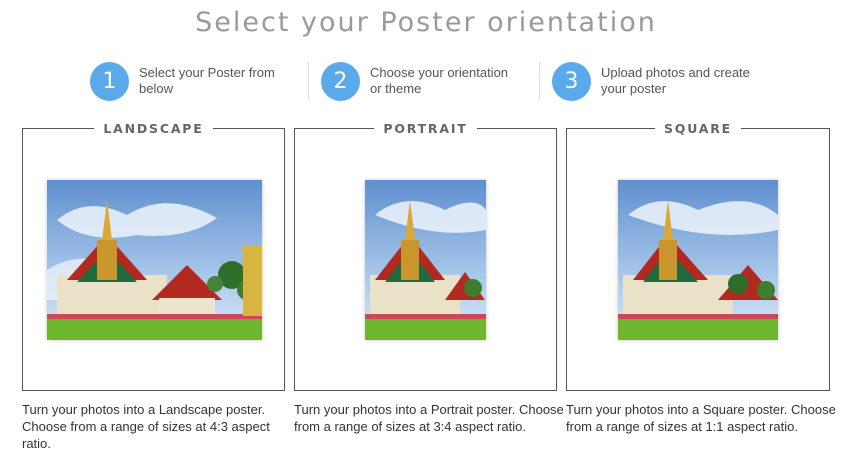 The image size is (852, 460). What do you see at coordinates (571, 81) in the screenshot?
I see `step-number-badge: 3` at bounding box center [571, 81].